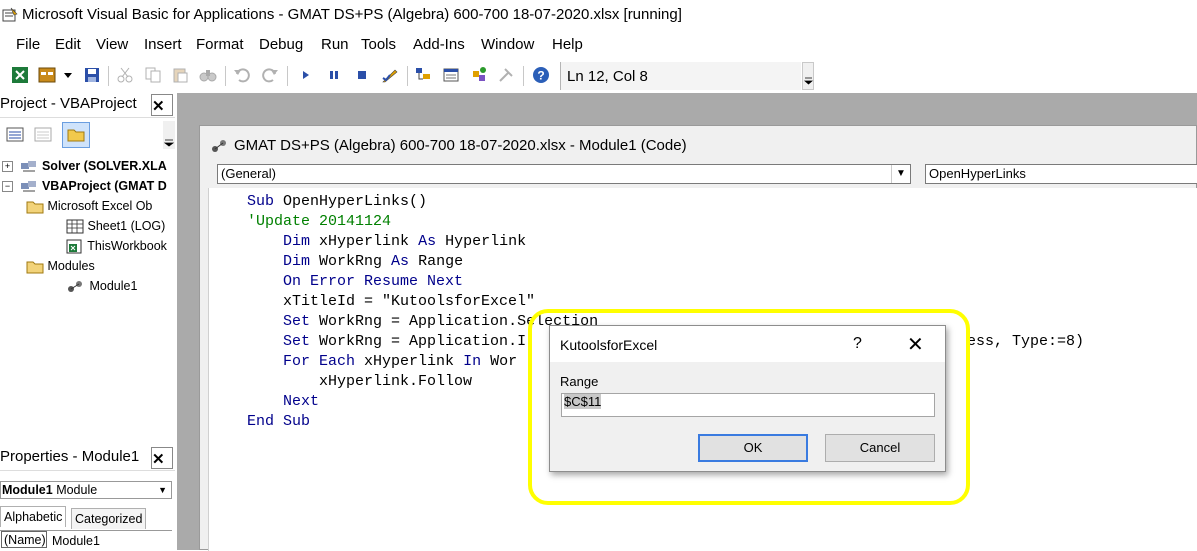 This screenshot has width=1197, height=551. Describe the element at coordinates (857, 344) in the screenshot. I see `dialog-help-button: ?` at that location.